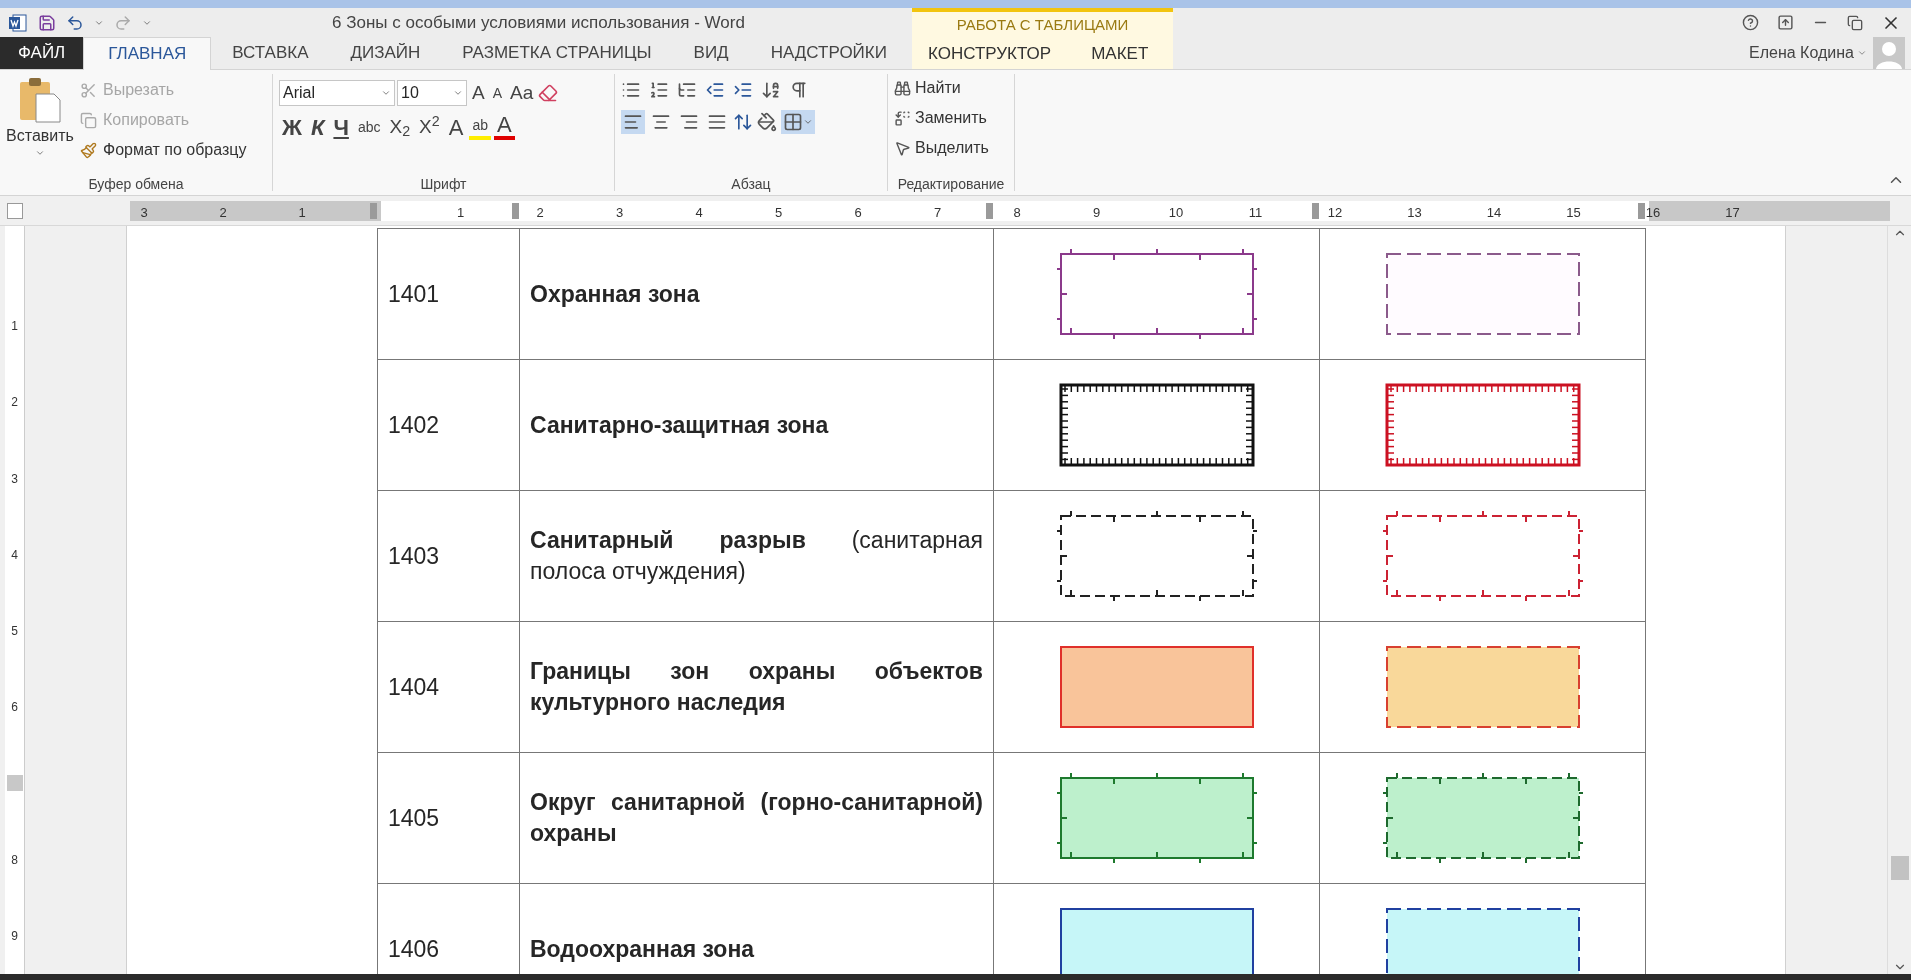 This screenshot has width=1911, height=980. I want to click on pilcrow-icon, so click(799, 90).